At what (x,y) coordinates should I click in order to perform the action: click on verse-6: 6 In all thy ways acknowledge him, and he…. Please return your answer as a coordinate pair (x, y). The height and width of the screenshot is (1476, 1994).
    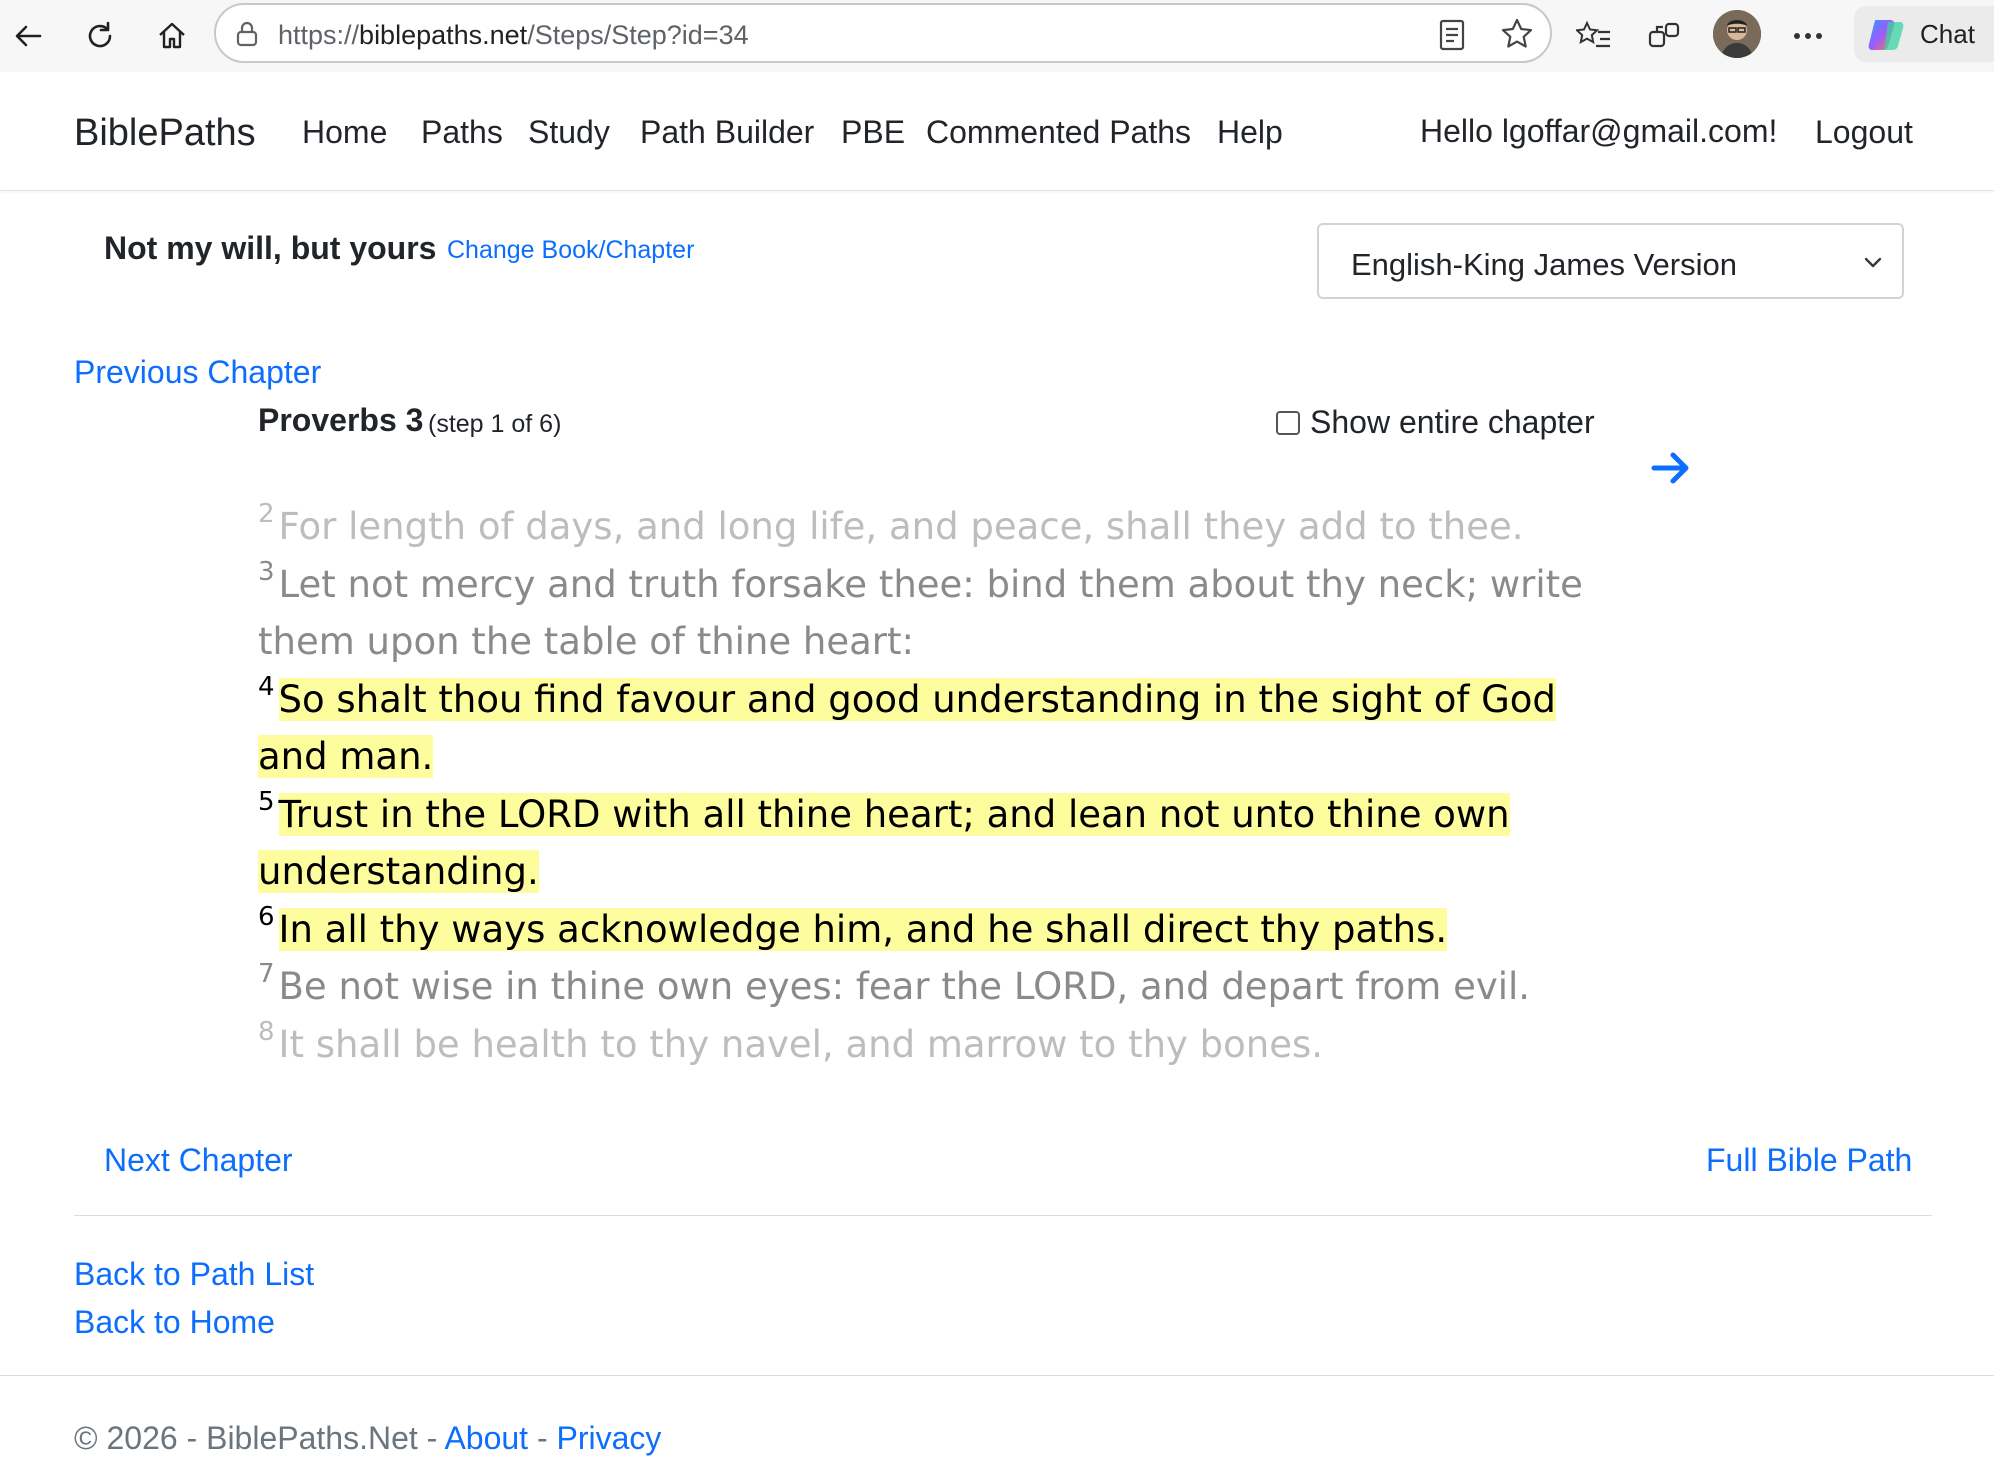
    Looking at the image, I should click on (928, 930).